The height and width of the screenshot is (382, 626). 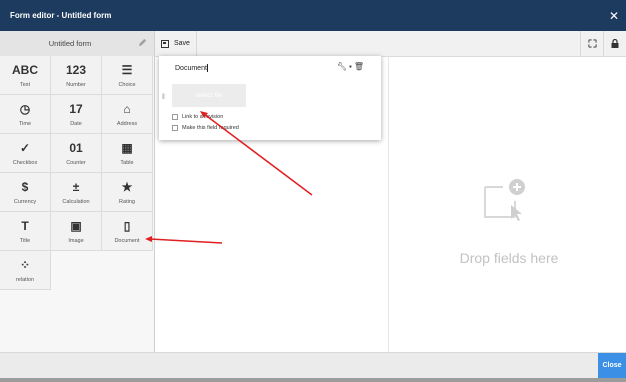 I want to click on lock-icon, so click(x=614, y=43).